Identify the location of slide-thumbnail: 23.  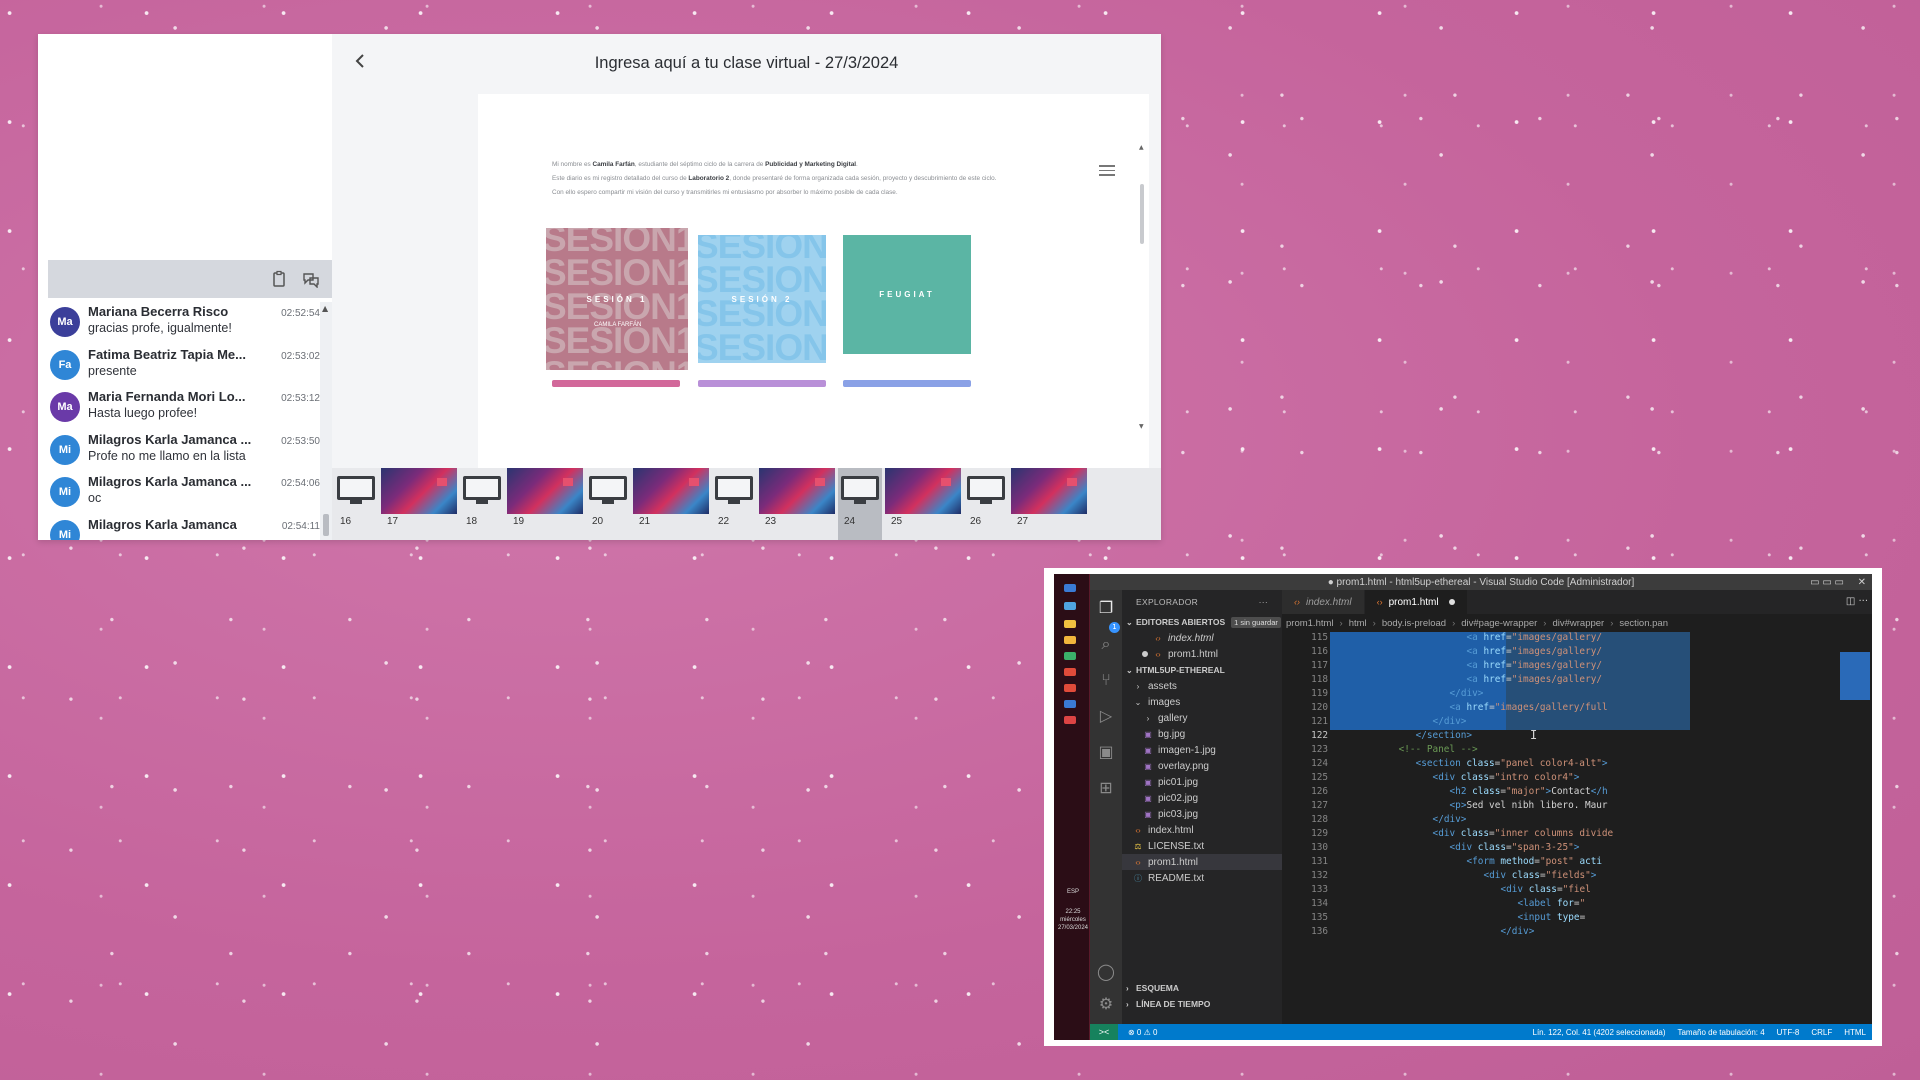
(797, 504).